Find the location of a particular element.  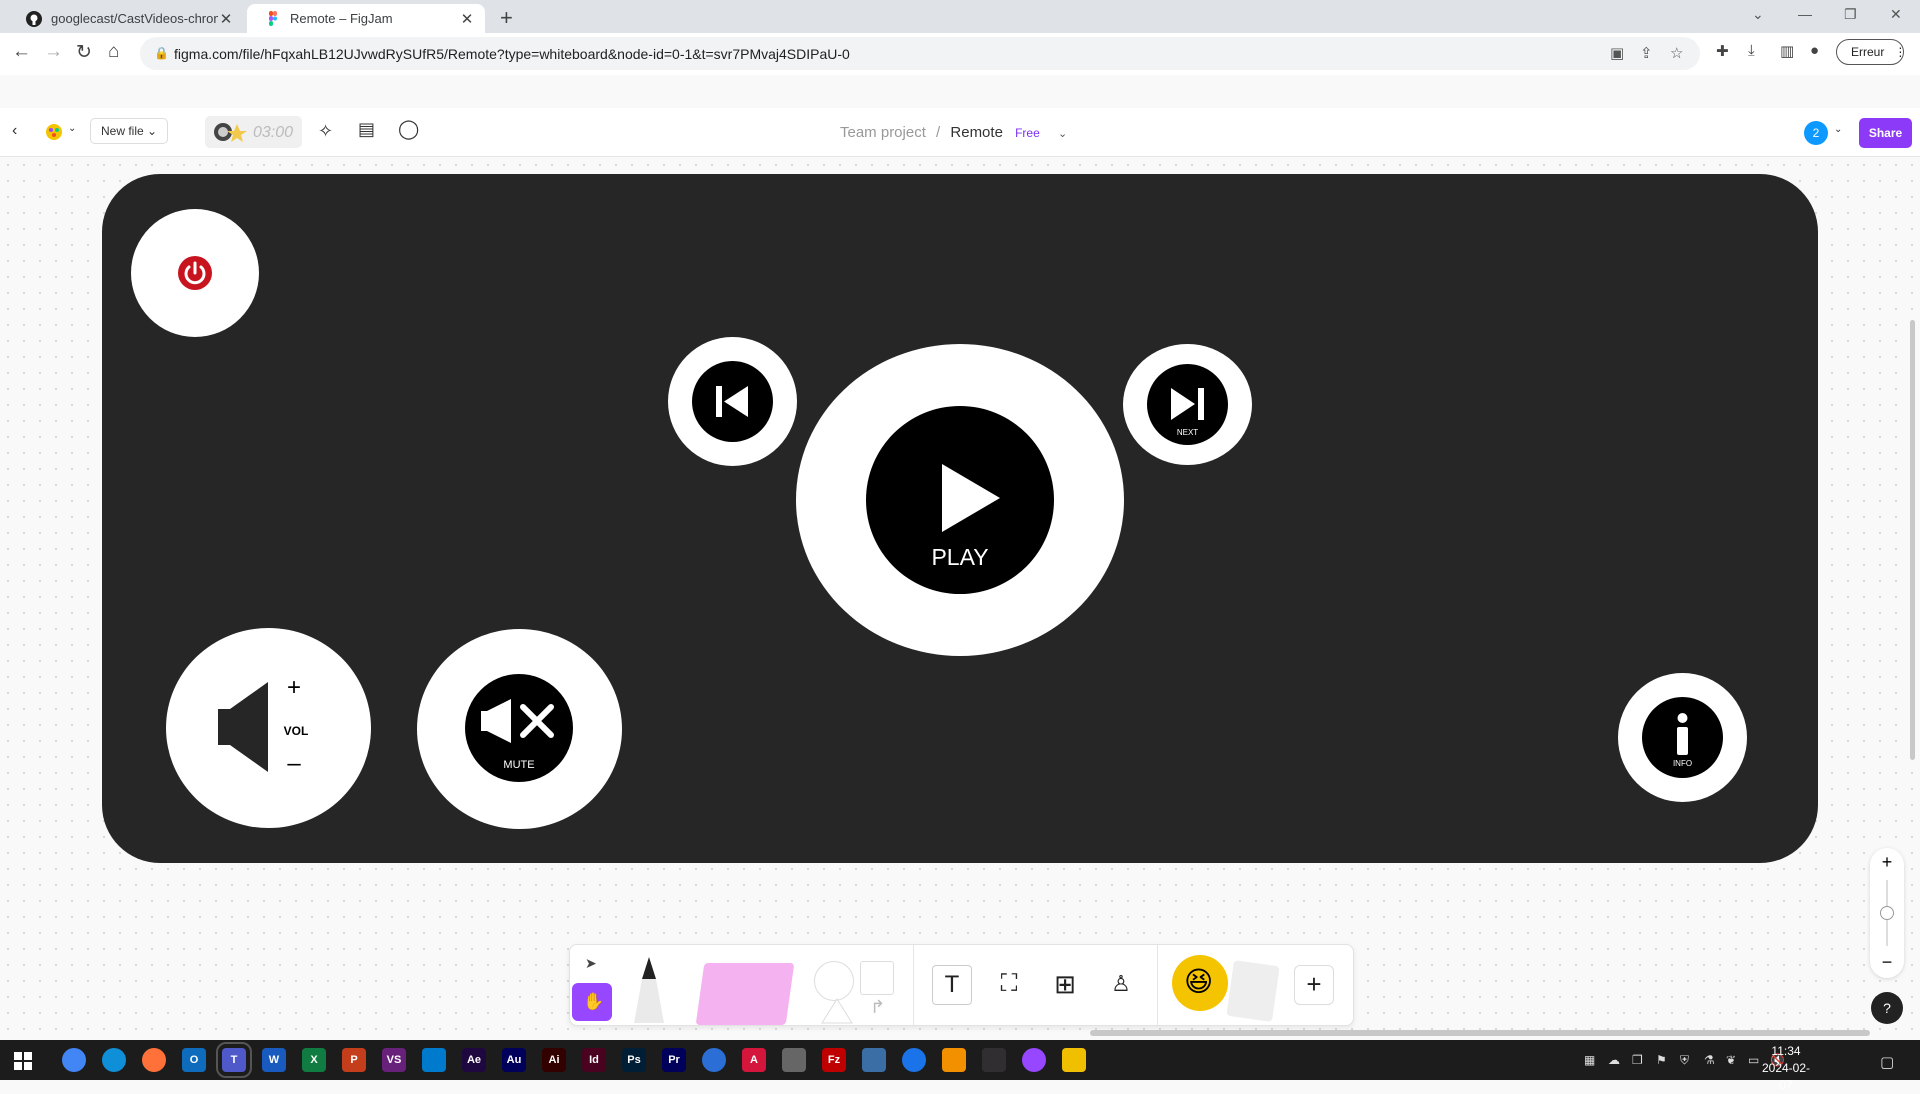

audition-taskbar-icon: Au is located at coordinates (514, 1060).